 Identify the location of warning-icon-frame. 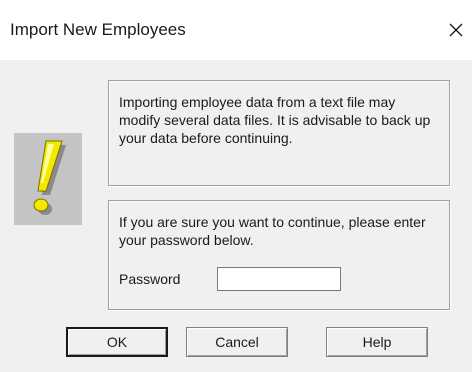
(48, 179).